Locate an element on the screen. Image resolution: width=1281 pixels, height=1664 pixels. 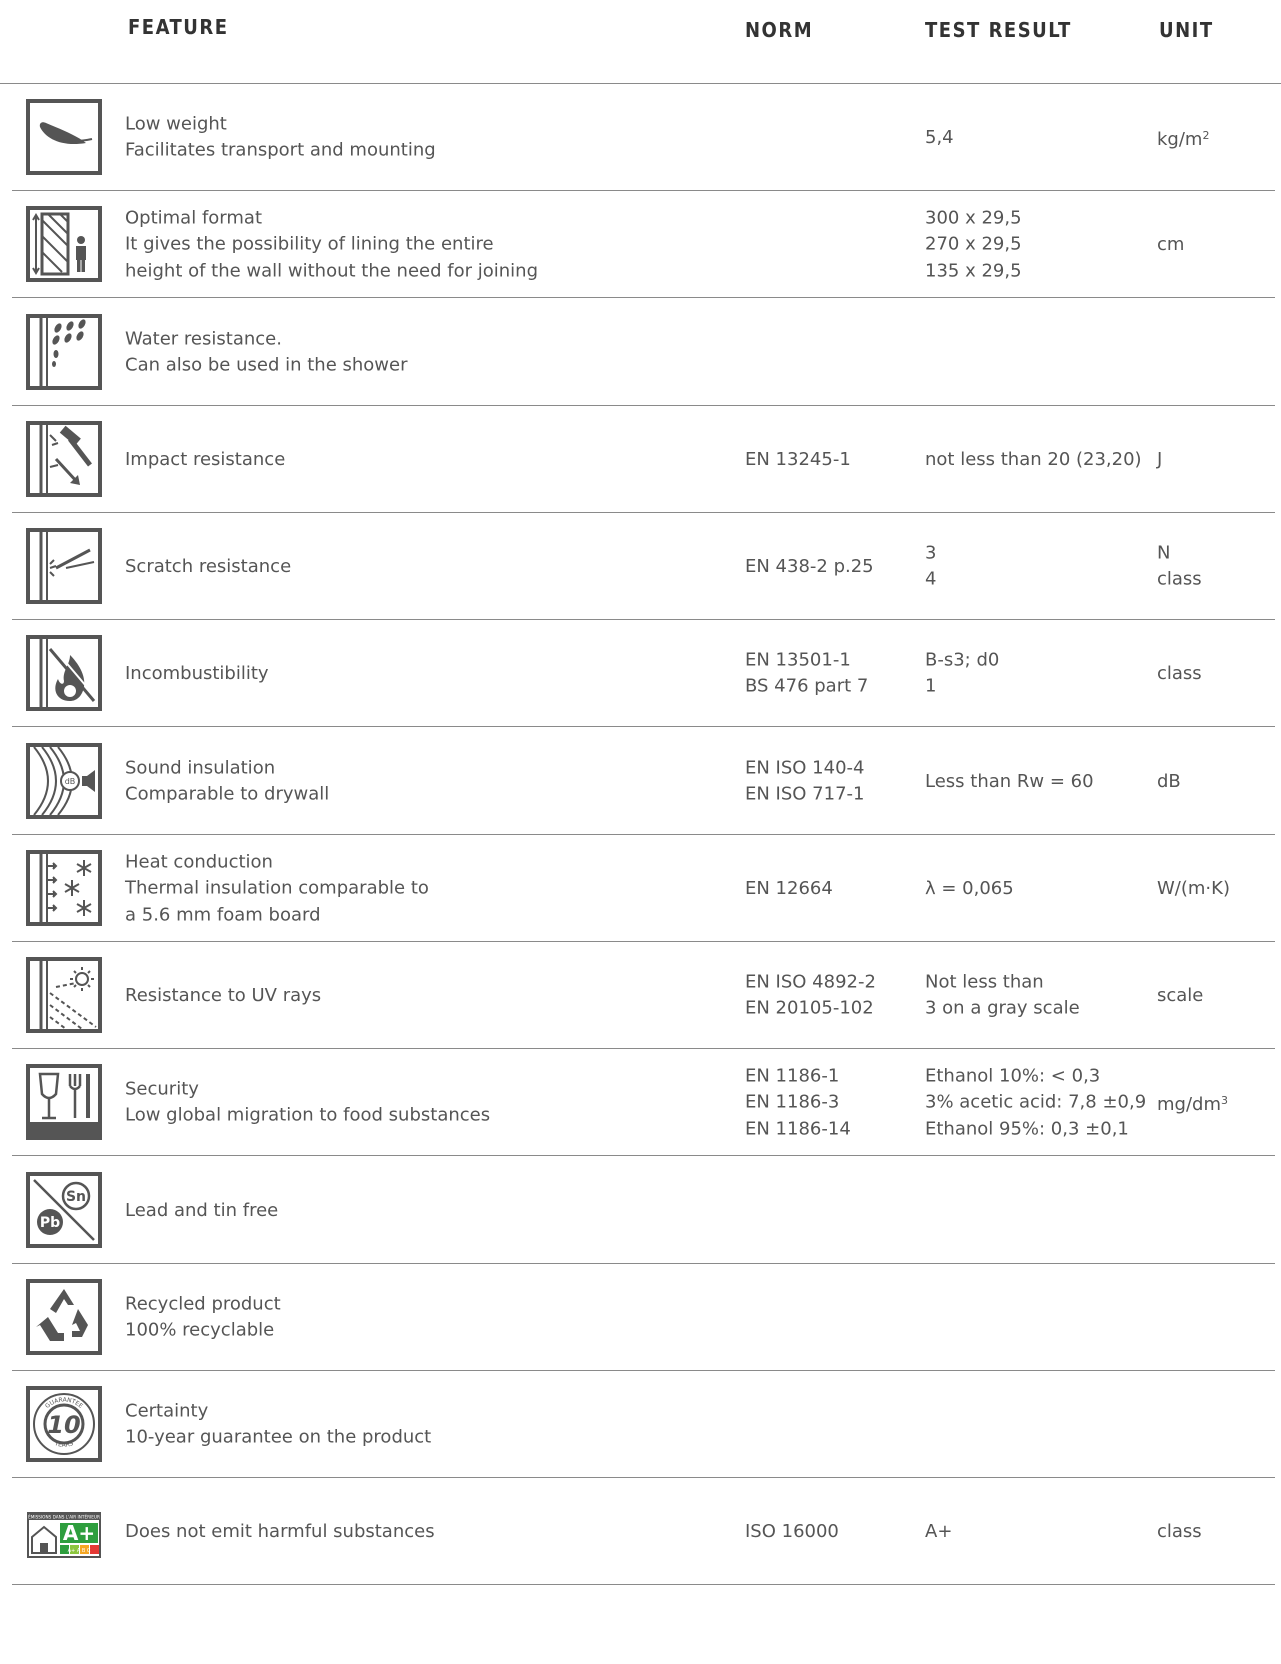
feature-text-line: Low global migration to food substances is located at coordinates (308, 1115).